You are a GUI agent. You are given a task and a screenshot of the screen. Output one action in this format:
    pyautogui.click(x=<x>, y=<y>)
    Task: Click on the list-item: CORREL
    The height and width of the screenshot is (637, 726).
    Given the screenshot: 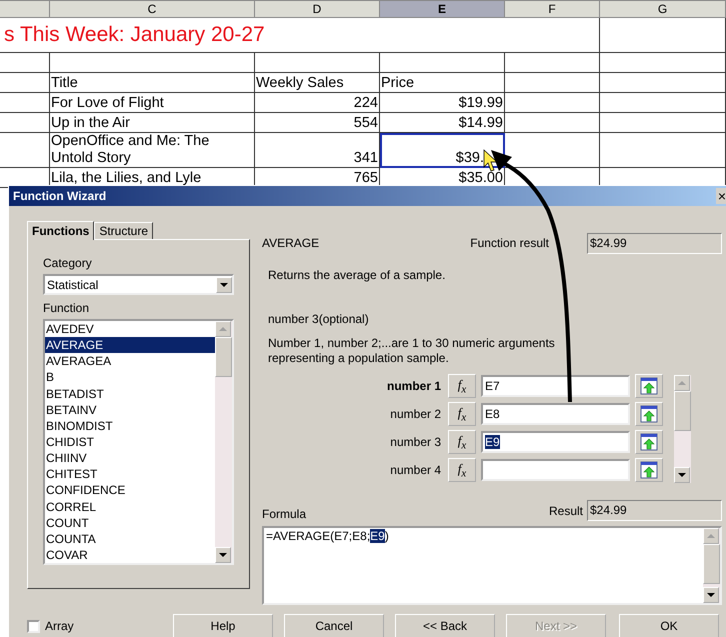 What is the action you would take?
    pyautogui.click(x=130, y=506)
    